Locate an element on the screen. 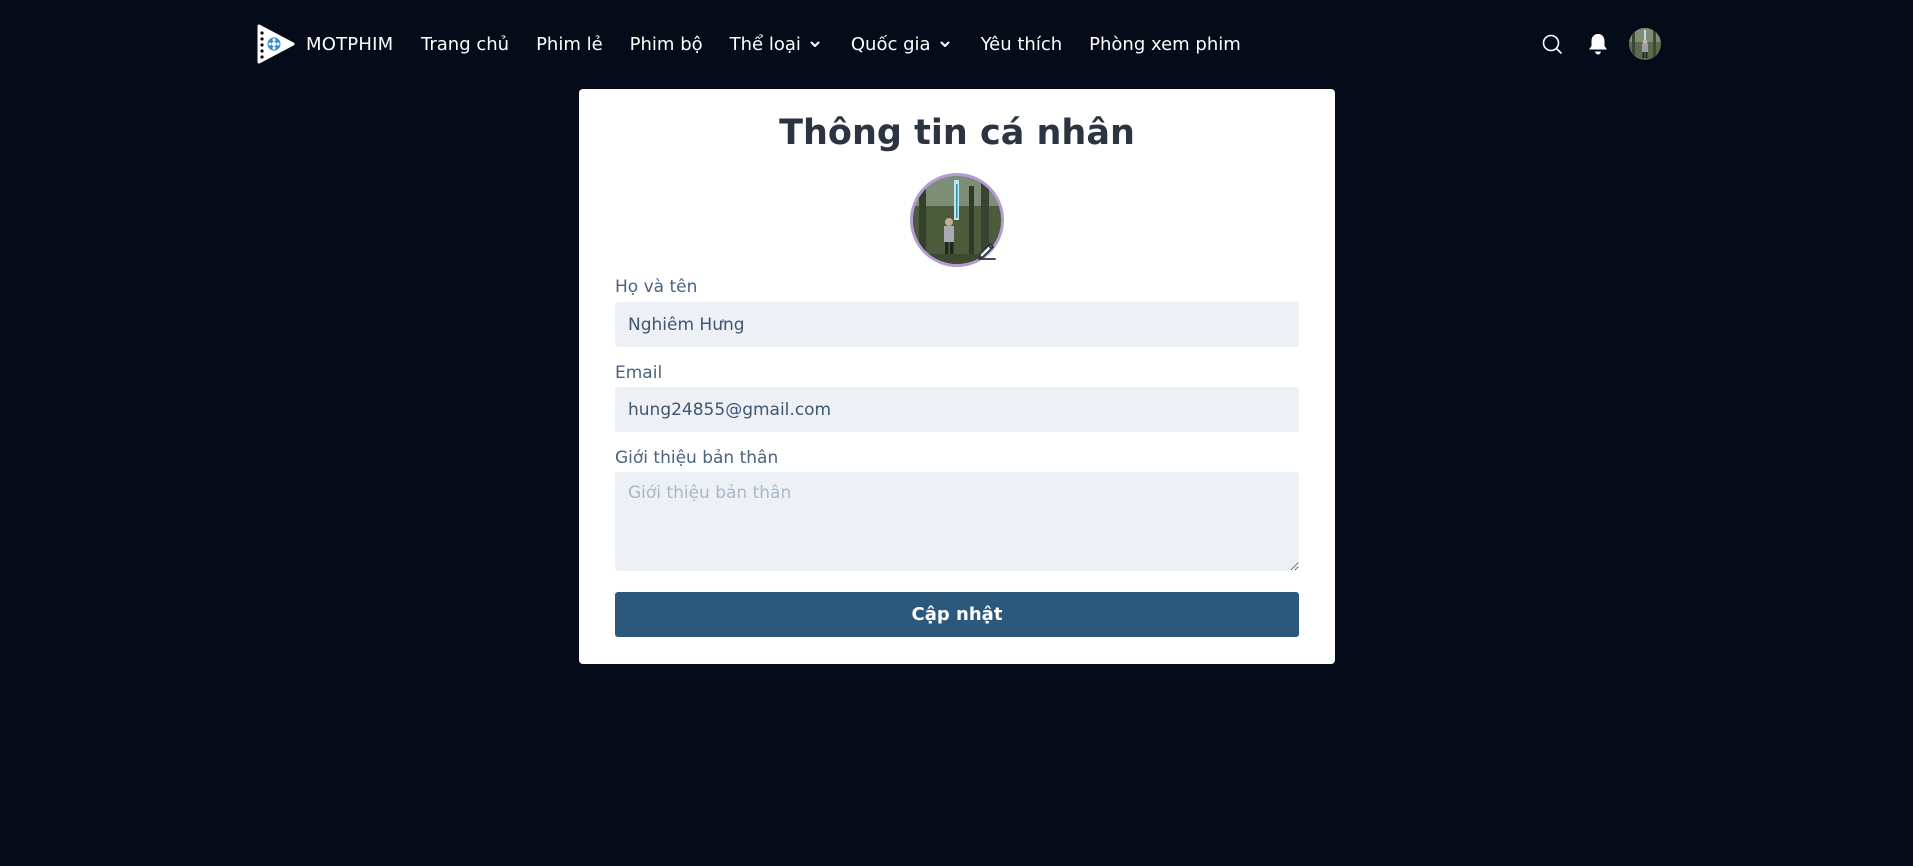 The image size is (1913, 866). nav-item-genres: Thể loại is located at coordinates (775, 44).